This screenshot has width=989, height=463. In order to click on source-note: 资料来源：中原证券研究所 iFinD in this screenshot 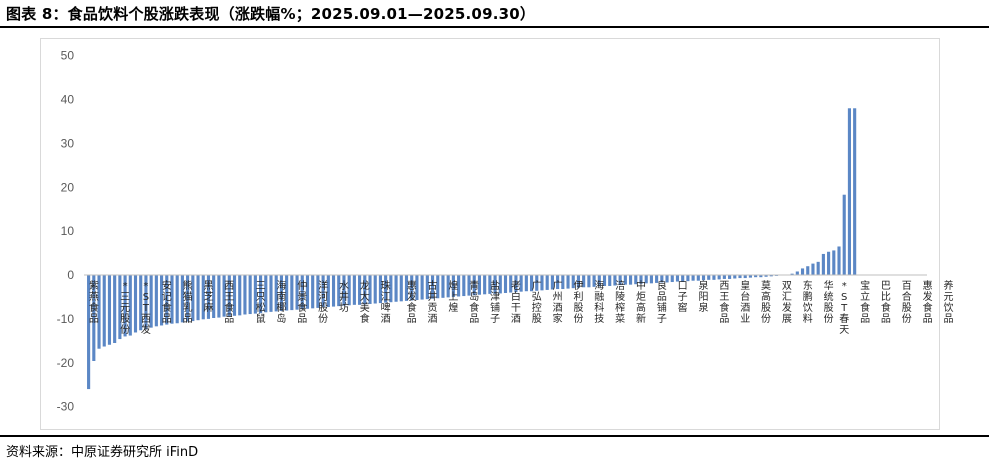, I will do `click(102, 452)`.